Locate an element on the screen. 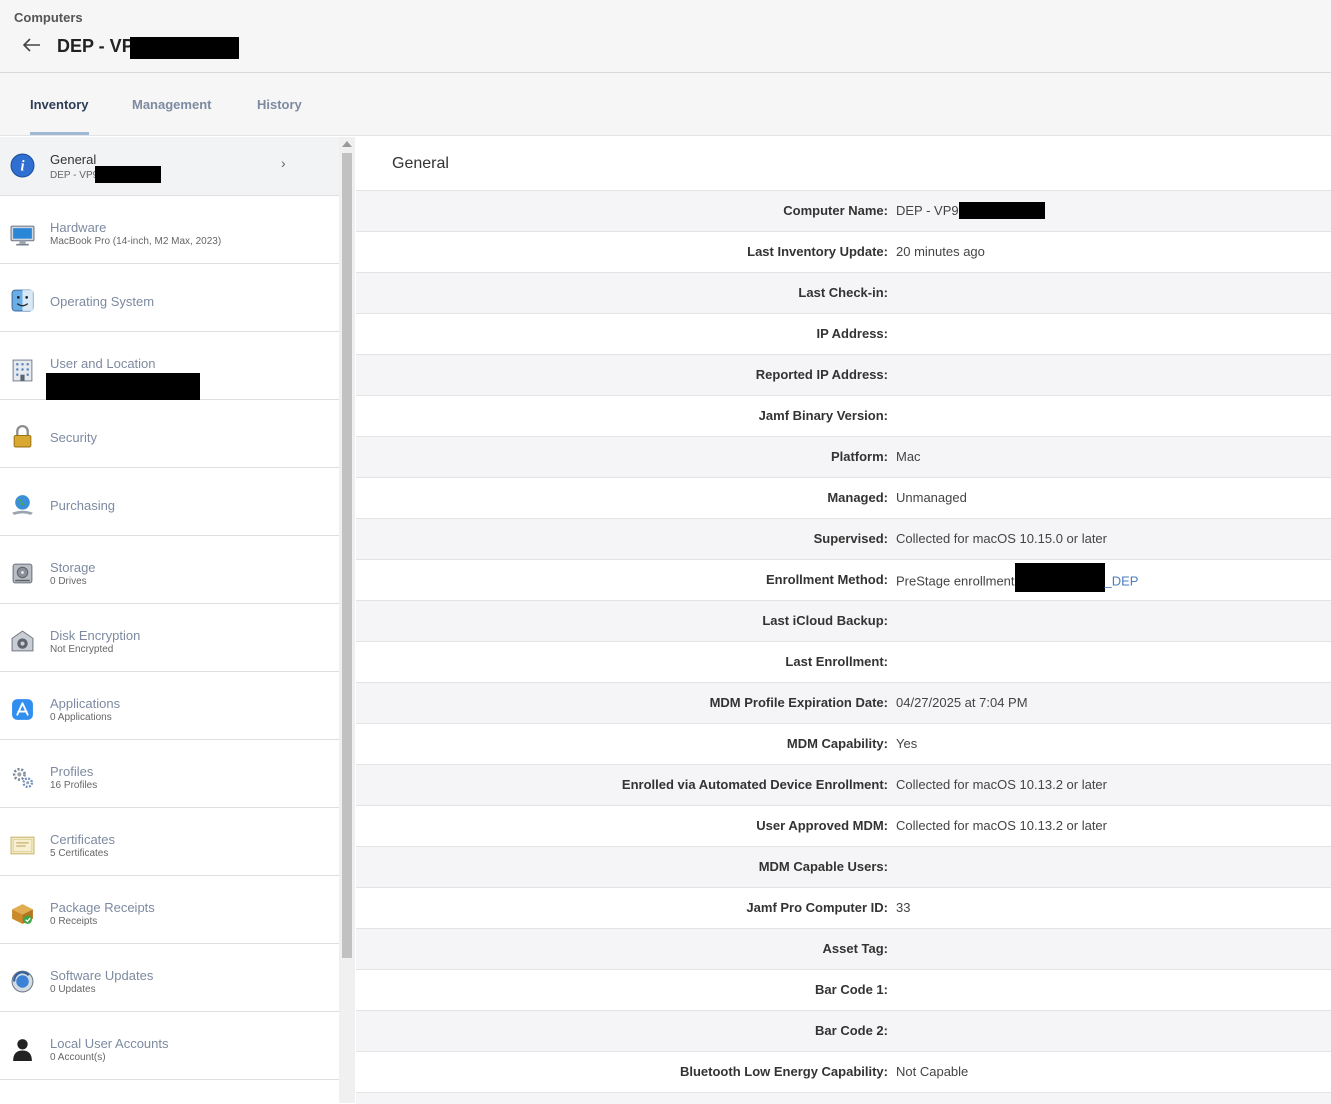 The width and height of the screenshot is (1331, 1104). sidebar-item-subtitle: DEP - VP9 is located at coordinates (106, 174).